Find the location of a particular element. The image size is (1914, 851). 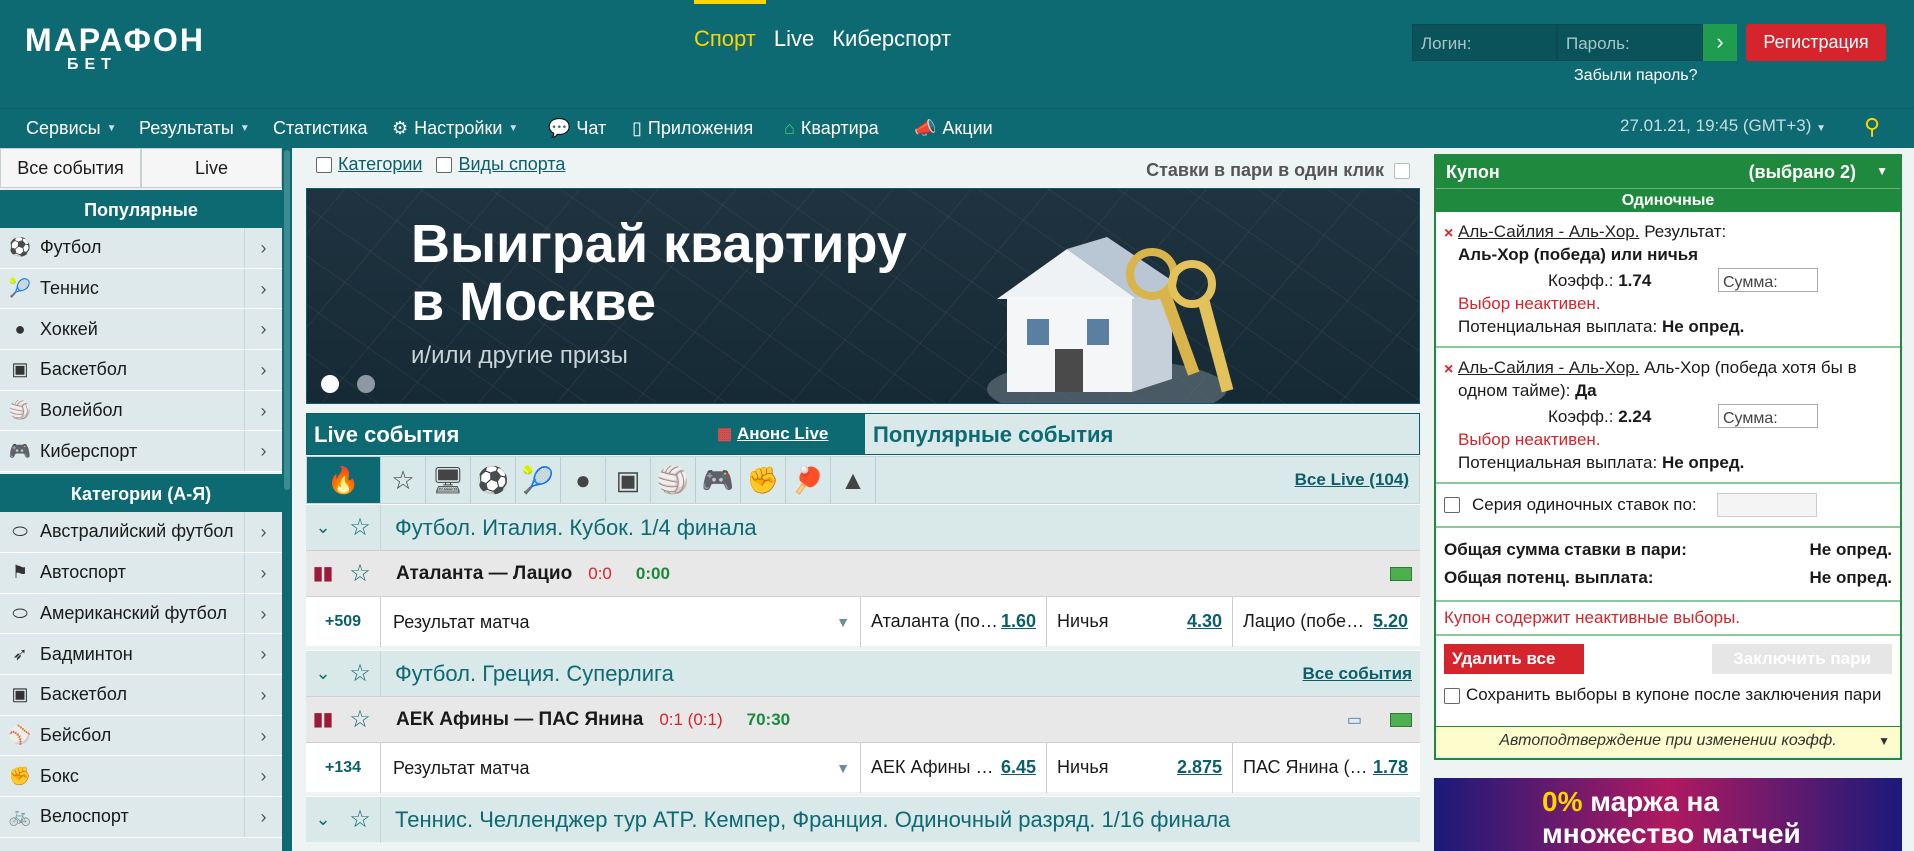

topnav-cybersport: Киберспорт is located at coordinates (891, 39).